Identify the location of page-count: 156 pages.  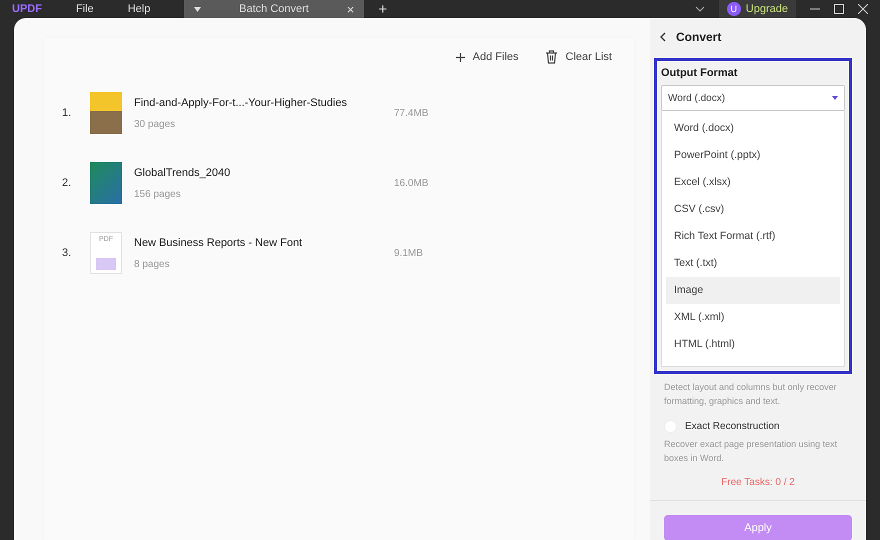
(158, 194).